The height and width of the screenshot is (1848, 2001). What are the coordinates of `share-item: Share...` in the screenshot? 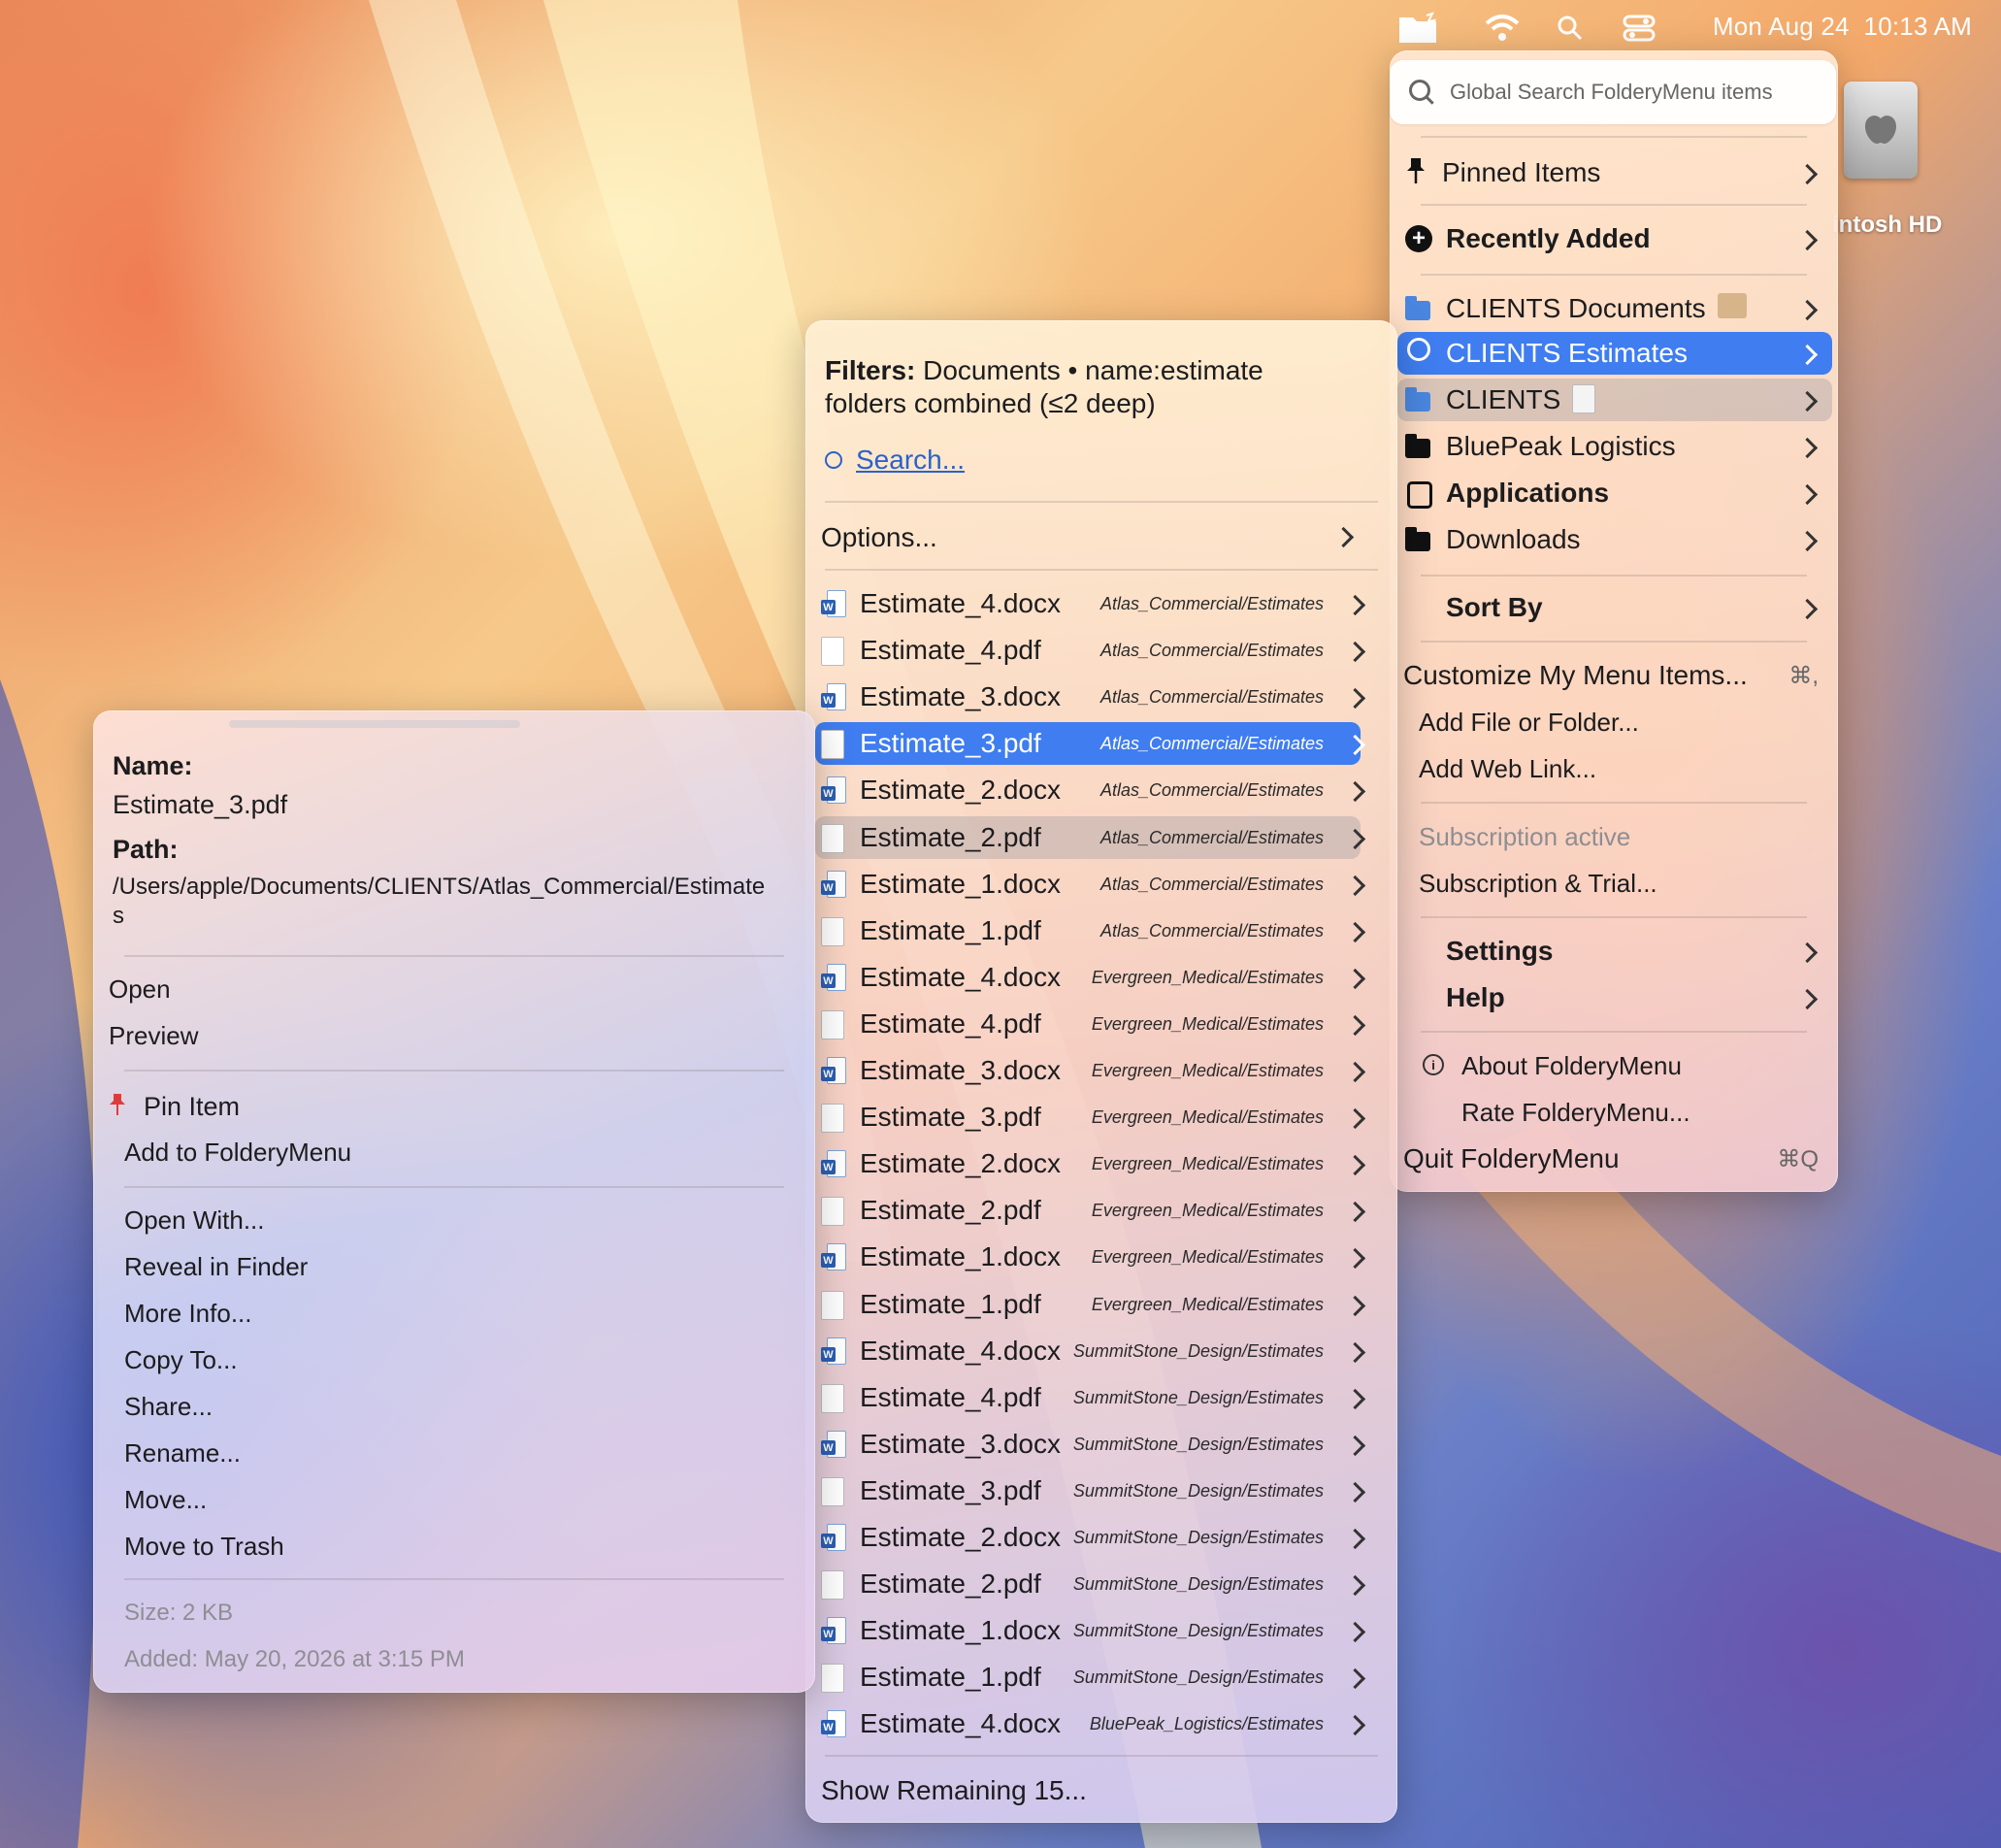 It's located at (168, 1407).